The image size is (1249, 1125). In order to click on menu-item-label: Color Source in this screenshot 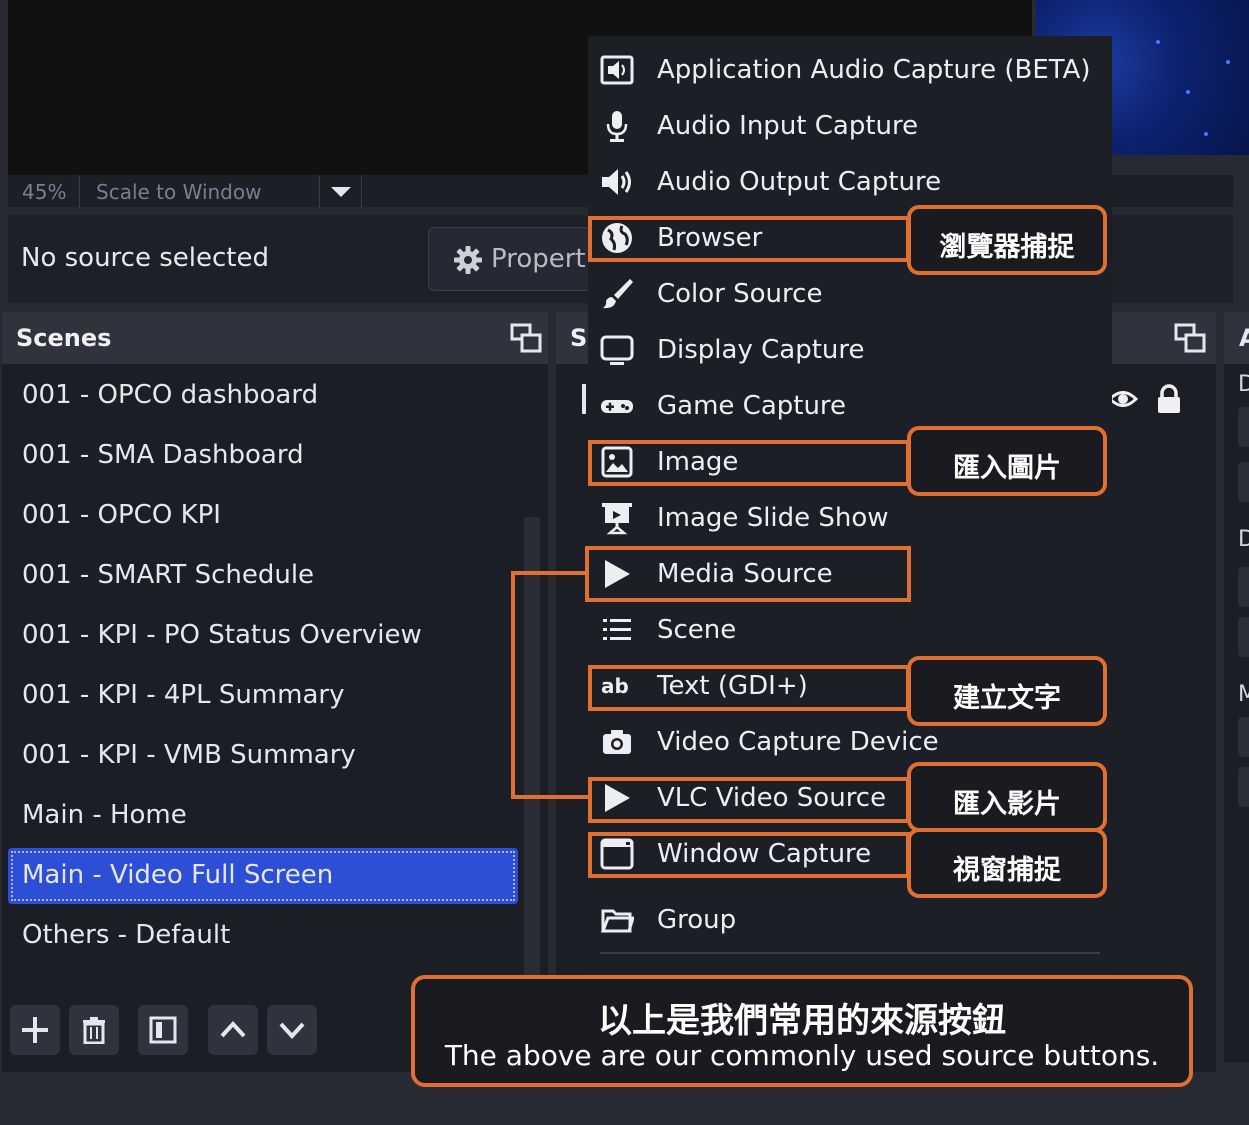, I will do `click(740, 294)`.